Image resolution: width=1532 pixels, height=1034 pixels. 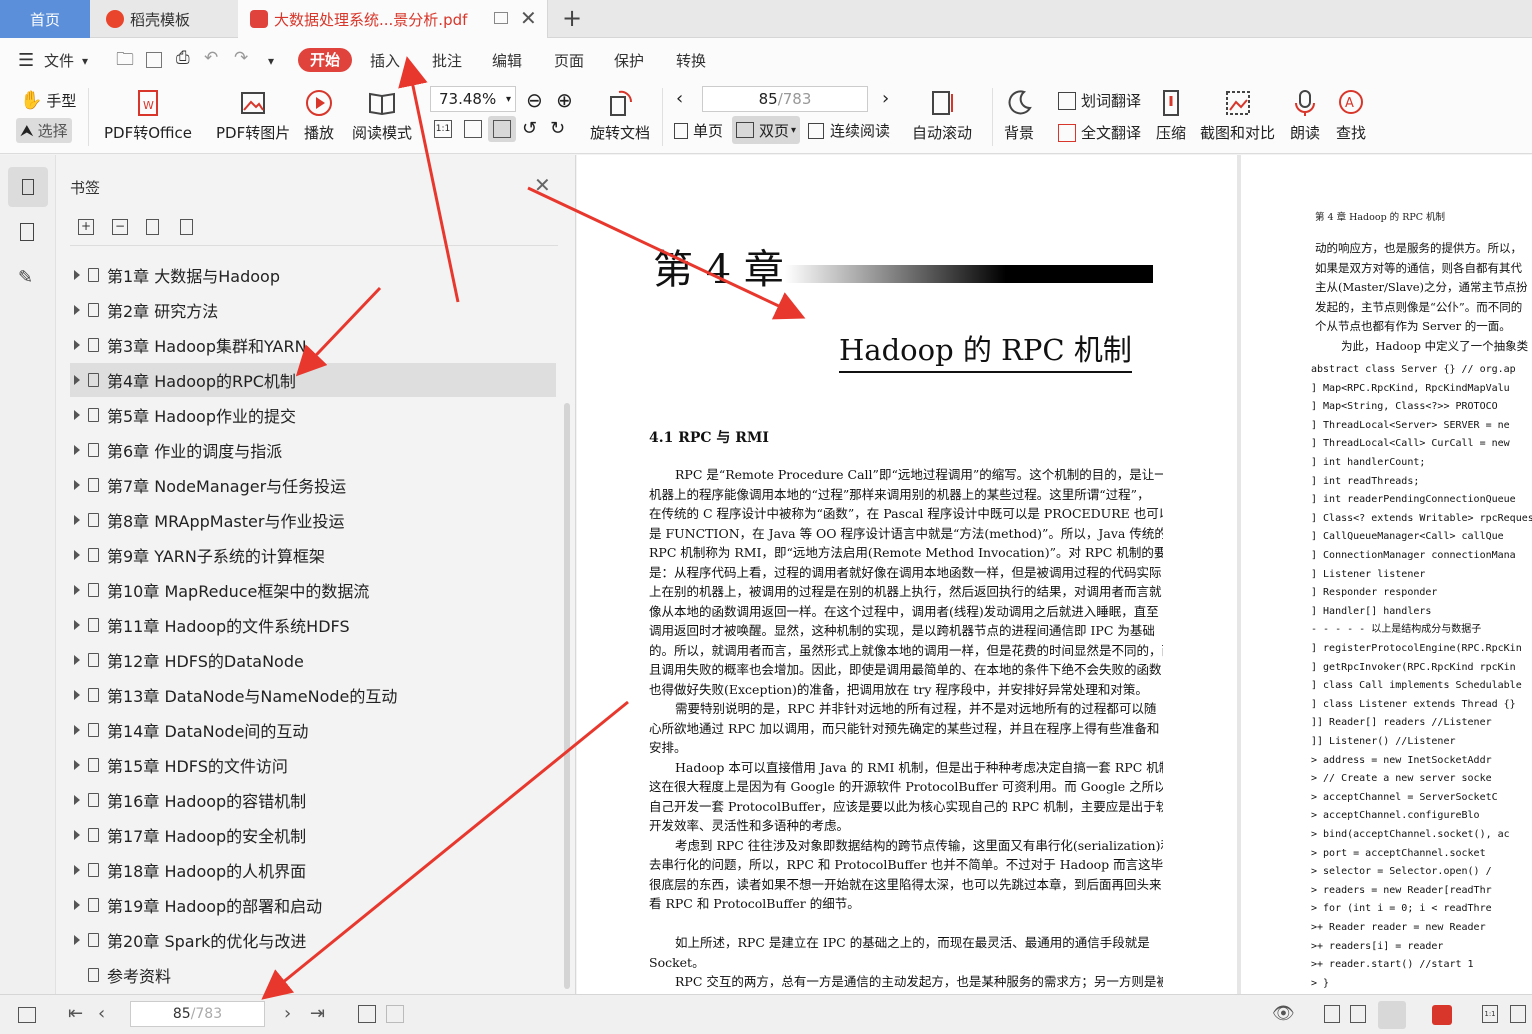 I want to click on window-icon, so click(x=501, y=18).